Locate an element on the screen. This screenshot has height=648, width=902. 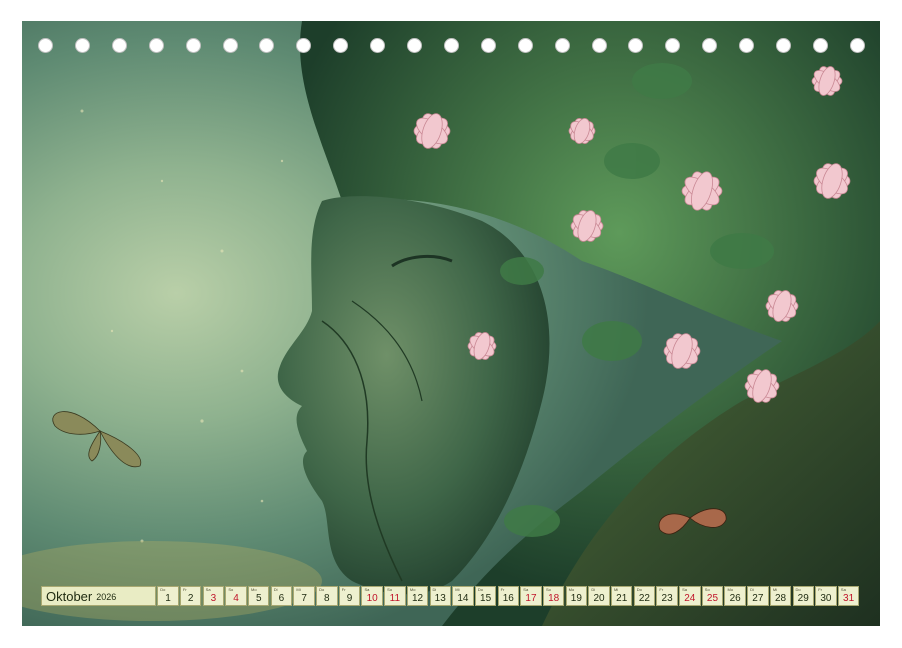
day-number: 30 is located at coordinates (826, 598).